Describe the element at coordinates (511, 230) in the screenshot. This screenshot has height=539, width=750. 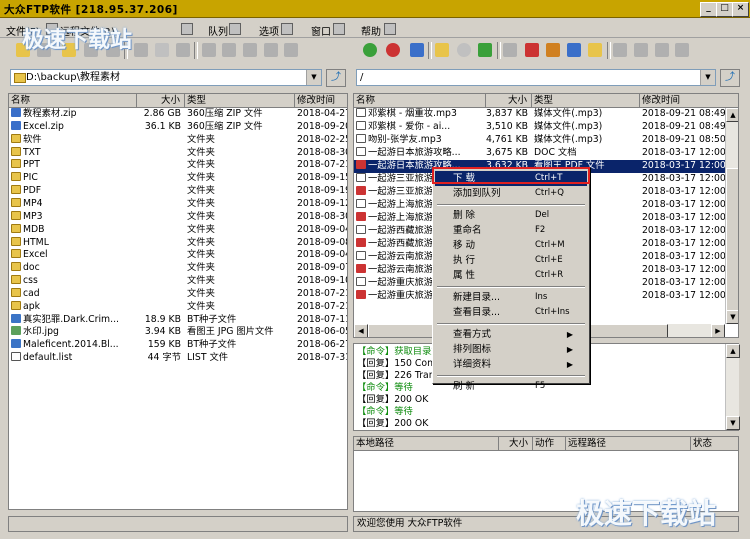
I see `context-menu-item: 重命名 F2` at that location.